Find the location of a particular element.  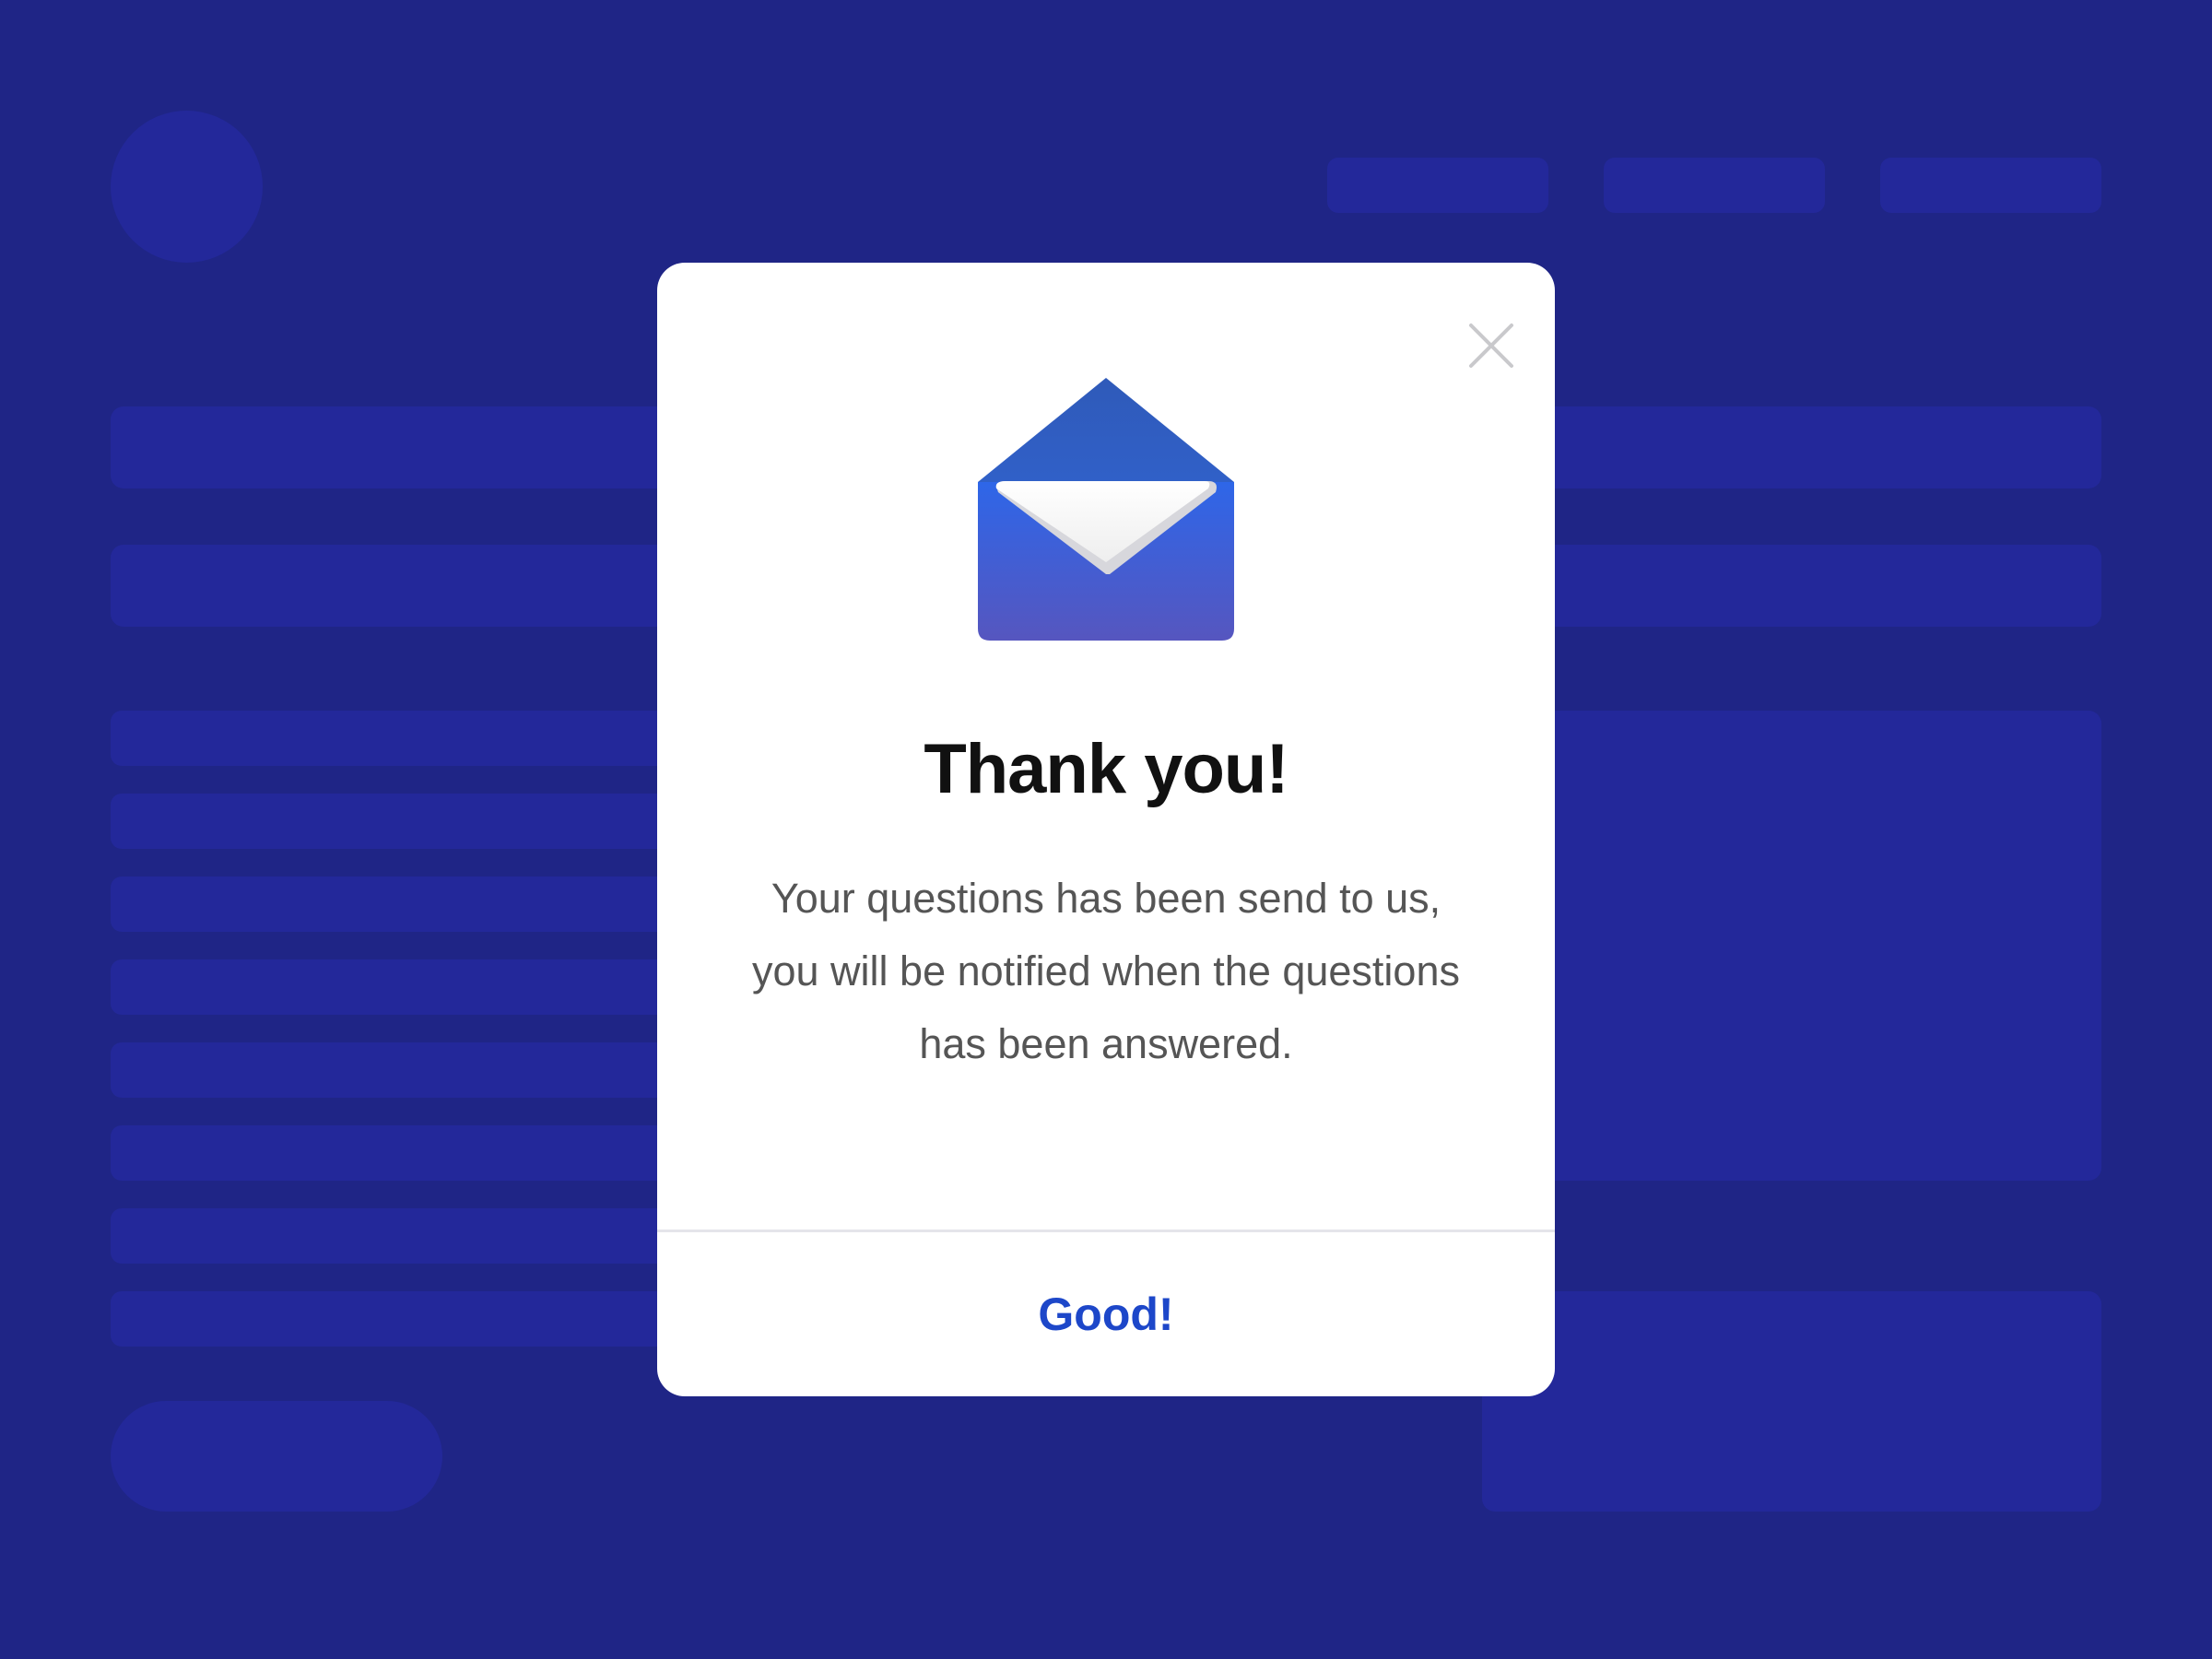

close-icon is located at coordinates (1491, 346).